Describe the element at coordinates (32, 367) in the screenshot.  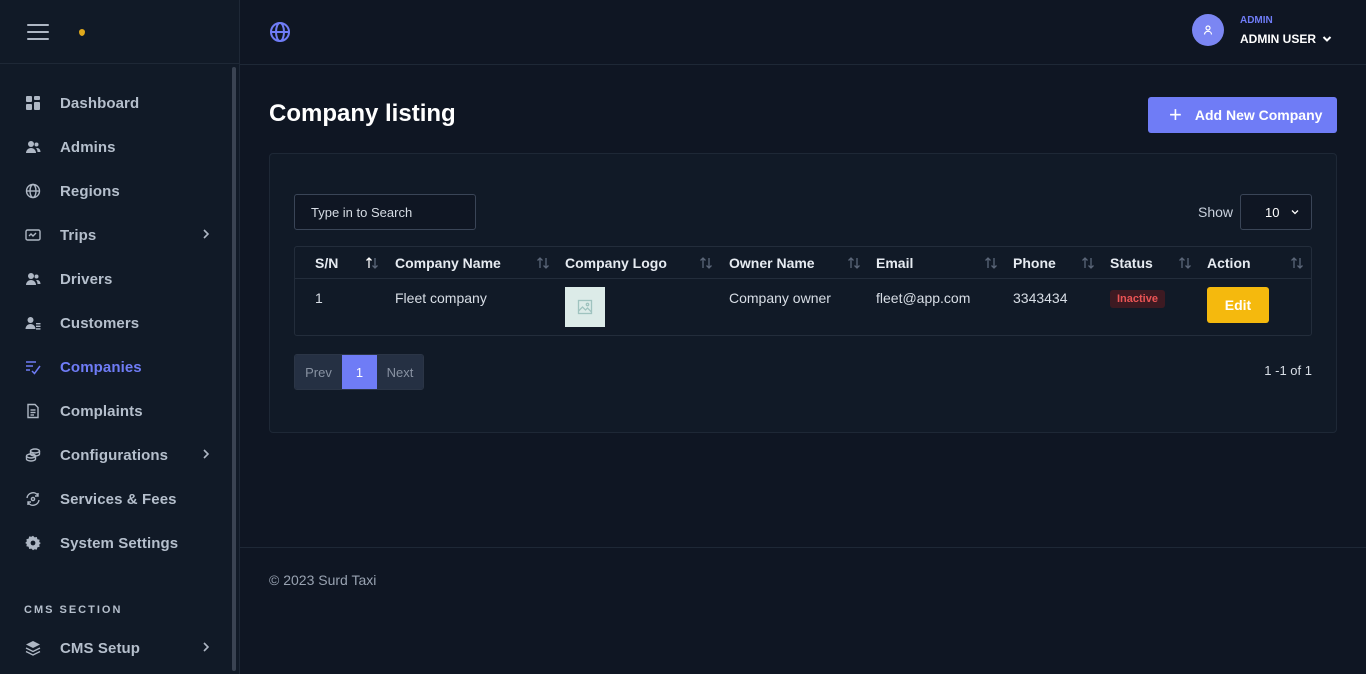
I see `companies-icon` at that location.